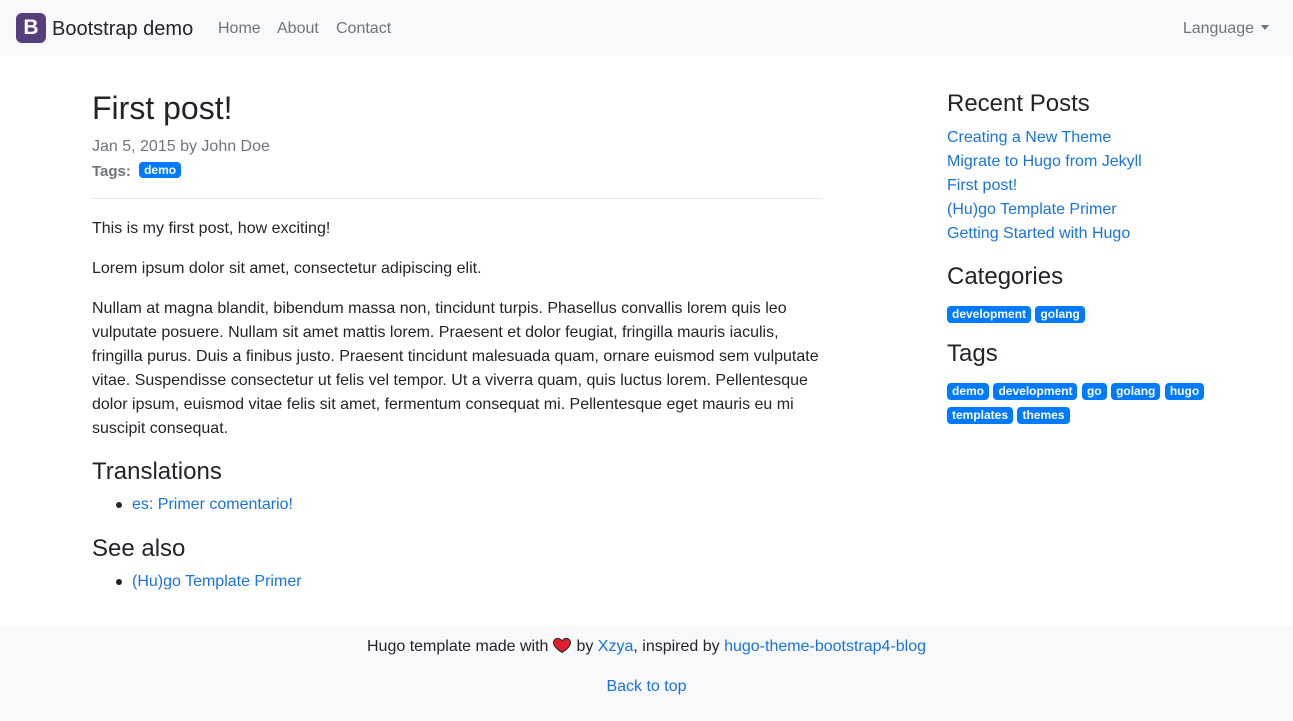 The height and width of the screenshot is (721, 1293). I want to click on language-label: Language, so click(1218, 28).